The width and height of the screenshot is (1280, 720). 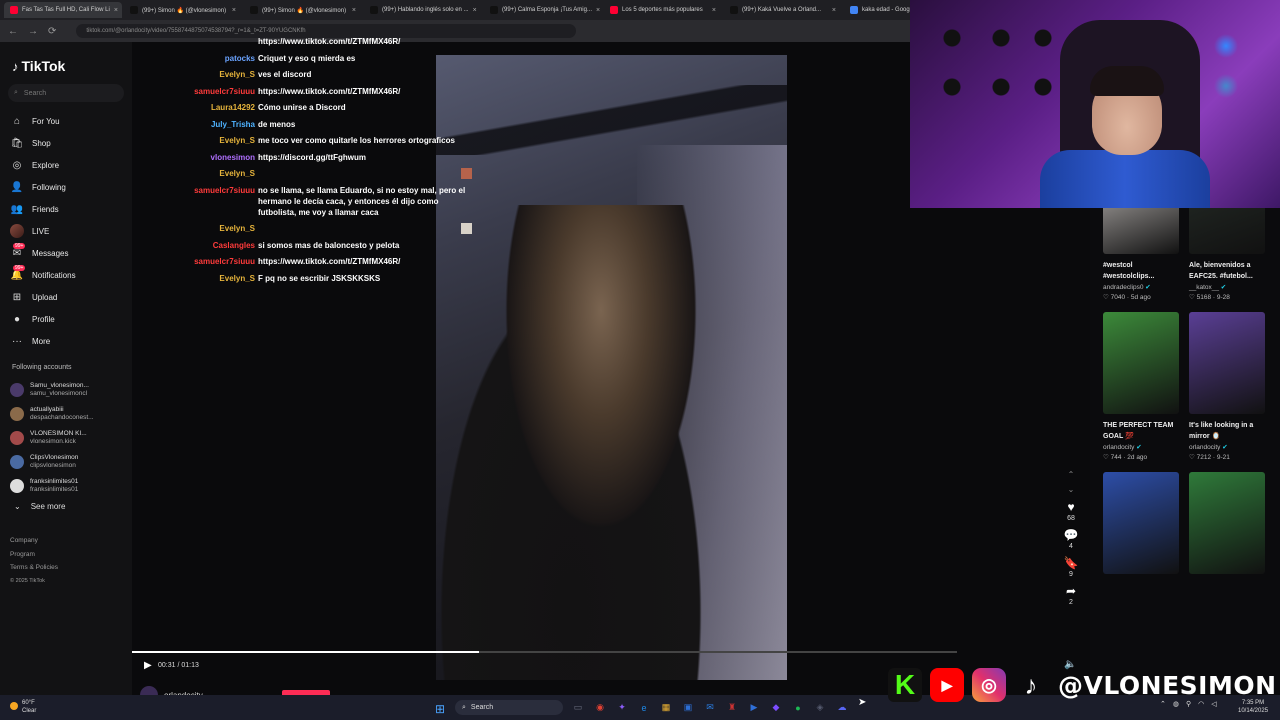 I want to click on chat-username: patocks, so click(x=239, y=58).